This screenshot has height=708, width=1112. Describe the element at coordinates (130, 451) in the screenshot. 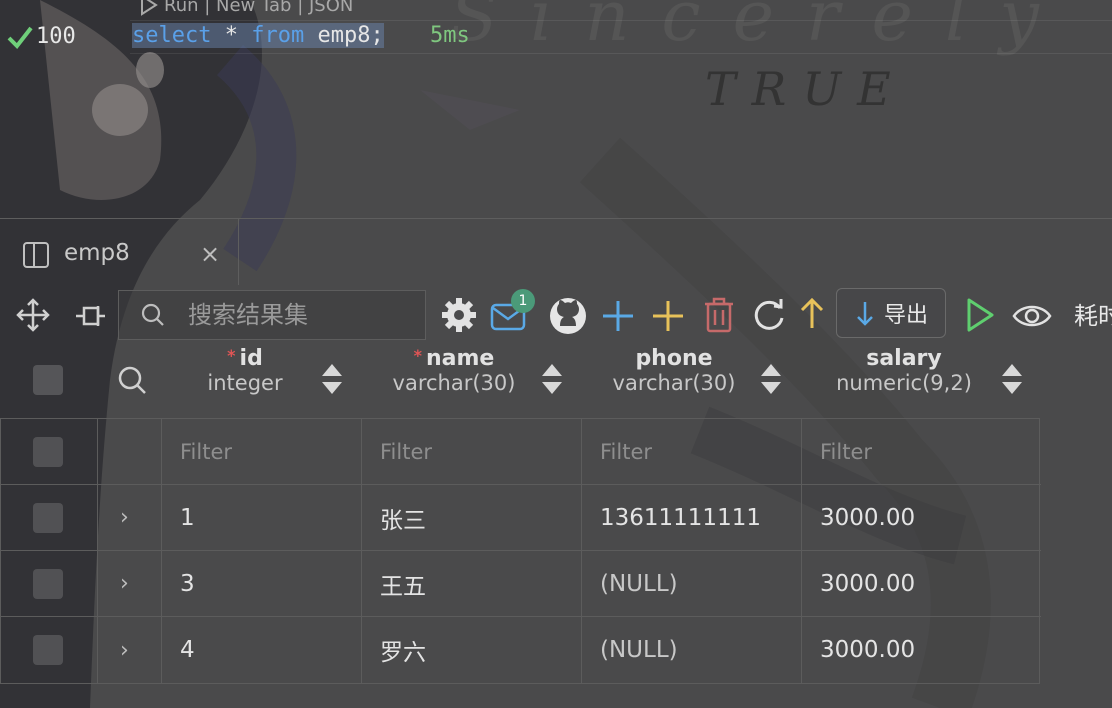

I see `expand-cell` at that location.